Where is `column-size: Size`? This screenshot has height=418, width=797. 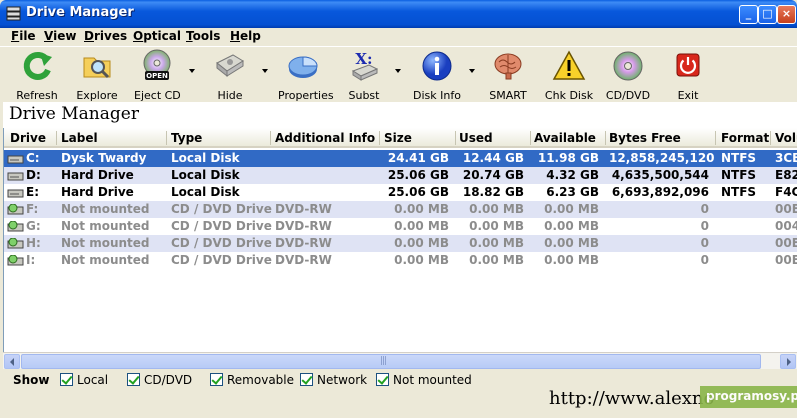
column-size: Size is located at coordinates (416, 138).